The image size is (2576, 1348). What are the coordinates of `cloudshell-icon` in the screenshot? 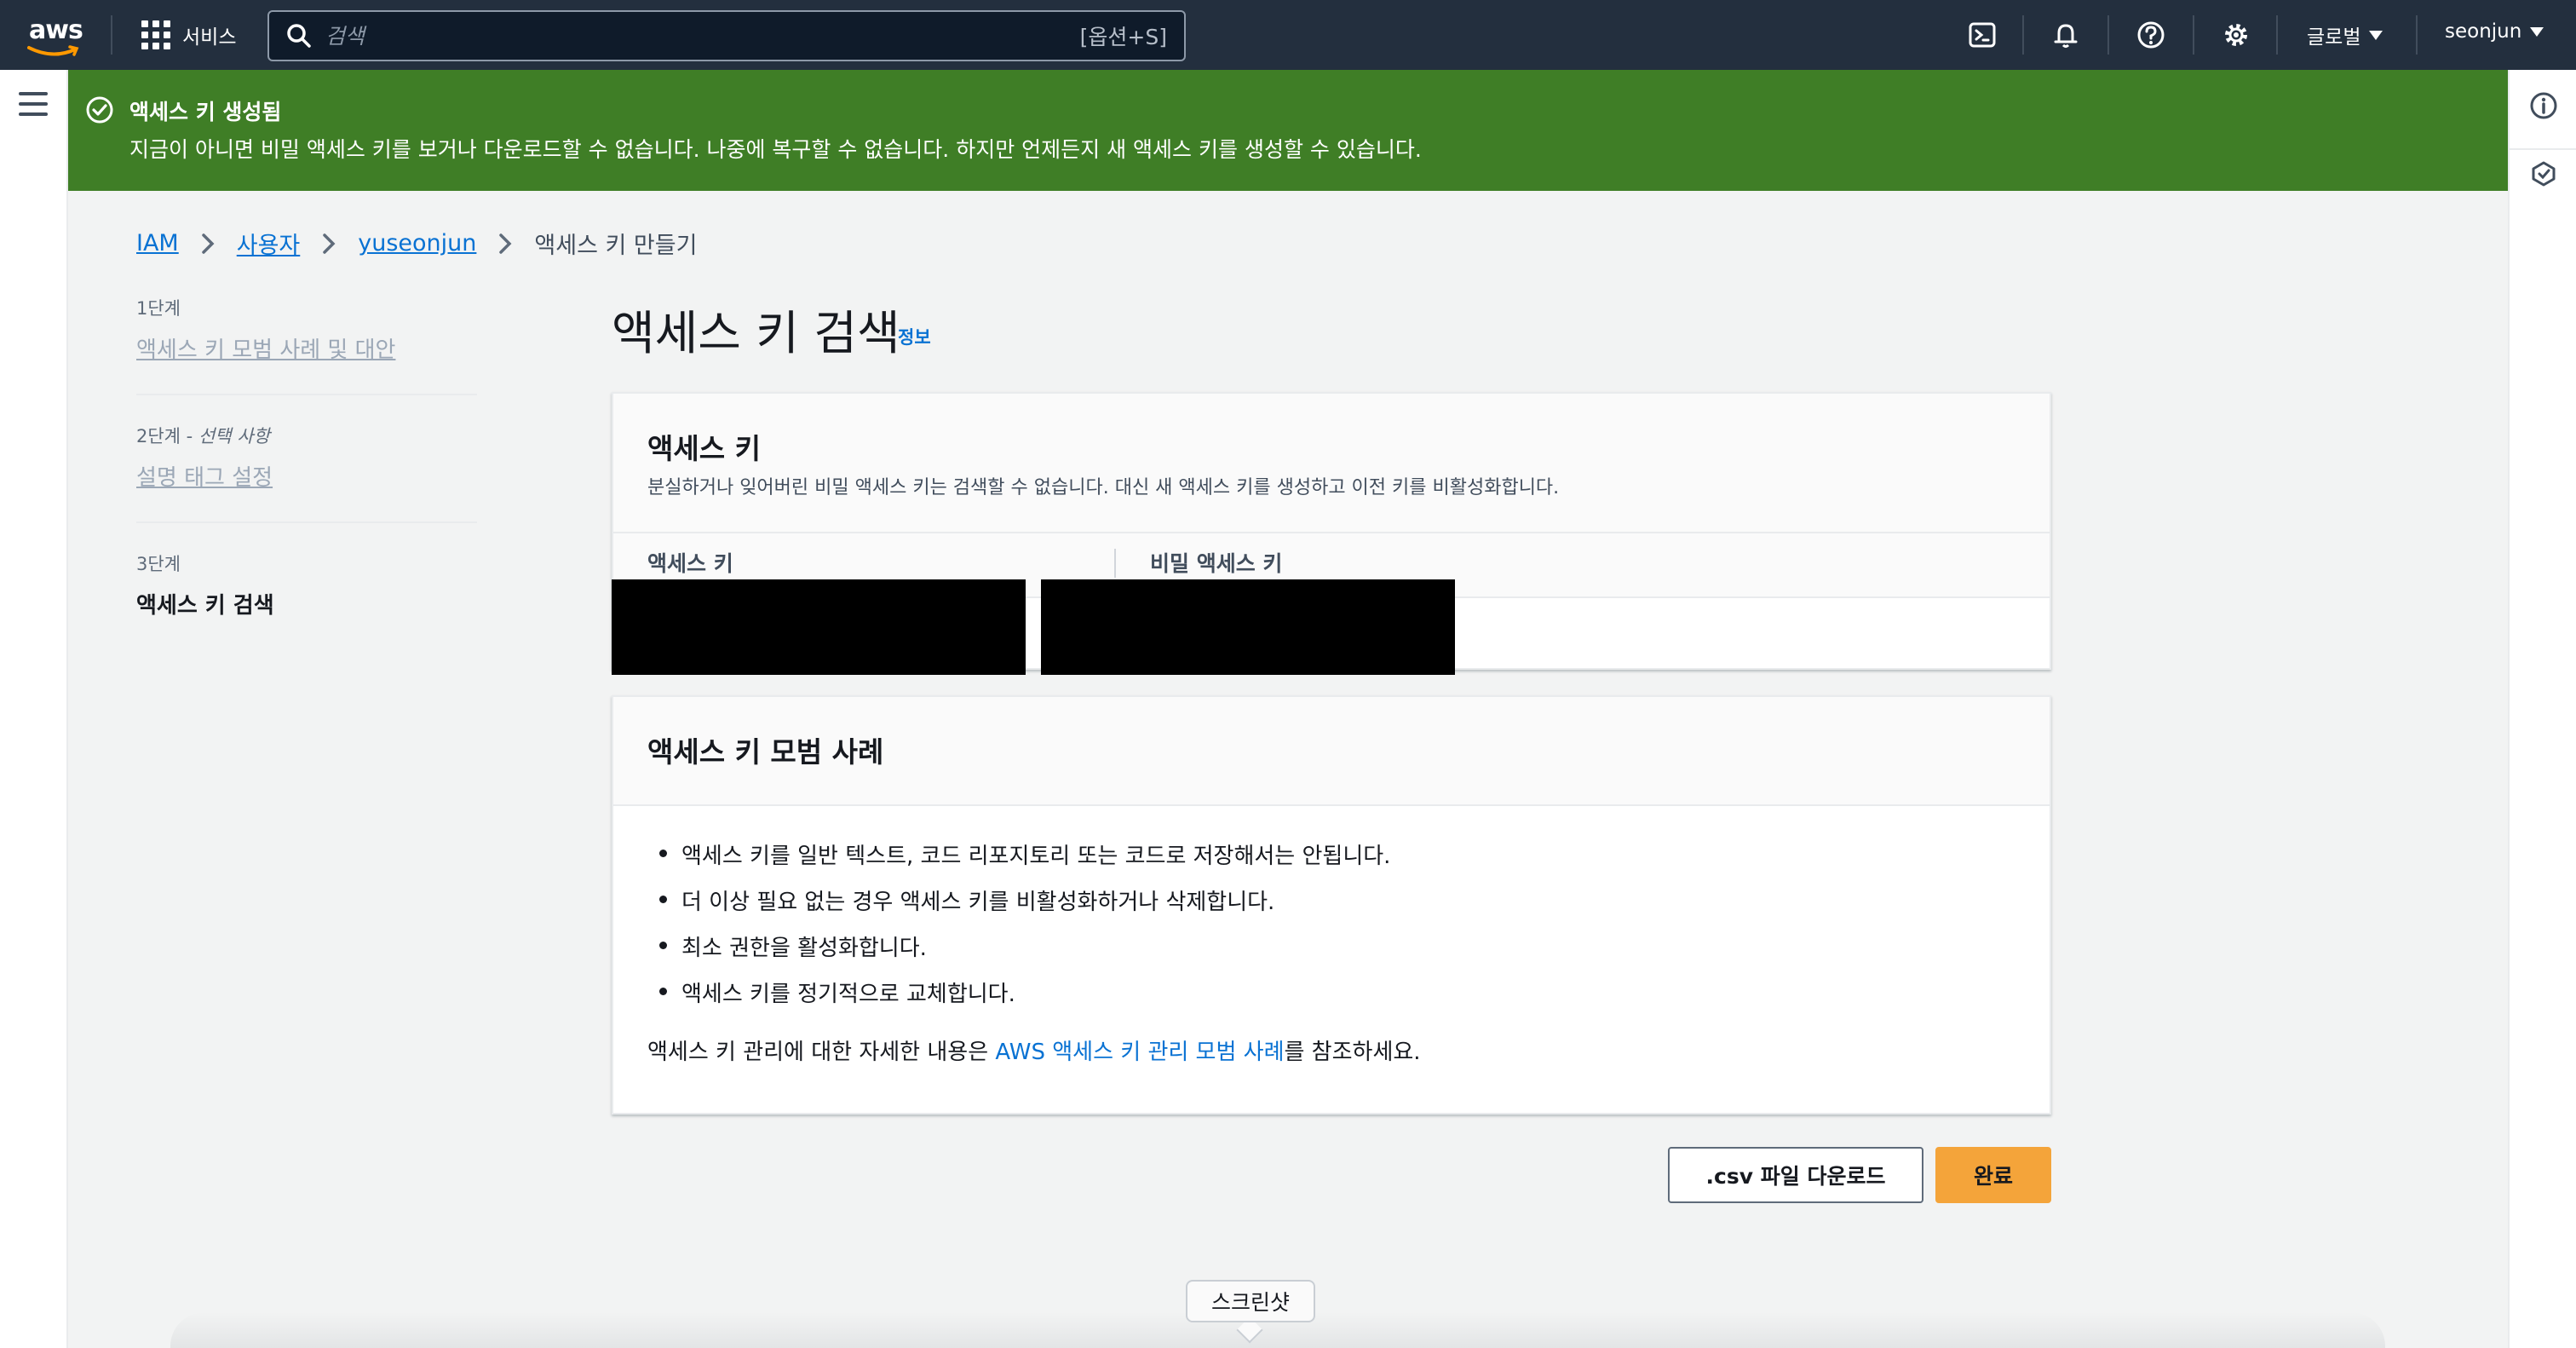 It's located at (1983, 35).